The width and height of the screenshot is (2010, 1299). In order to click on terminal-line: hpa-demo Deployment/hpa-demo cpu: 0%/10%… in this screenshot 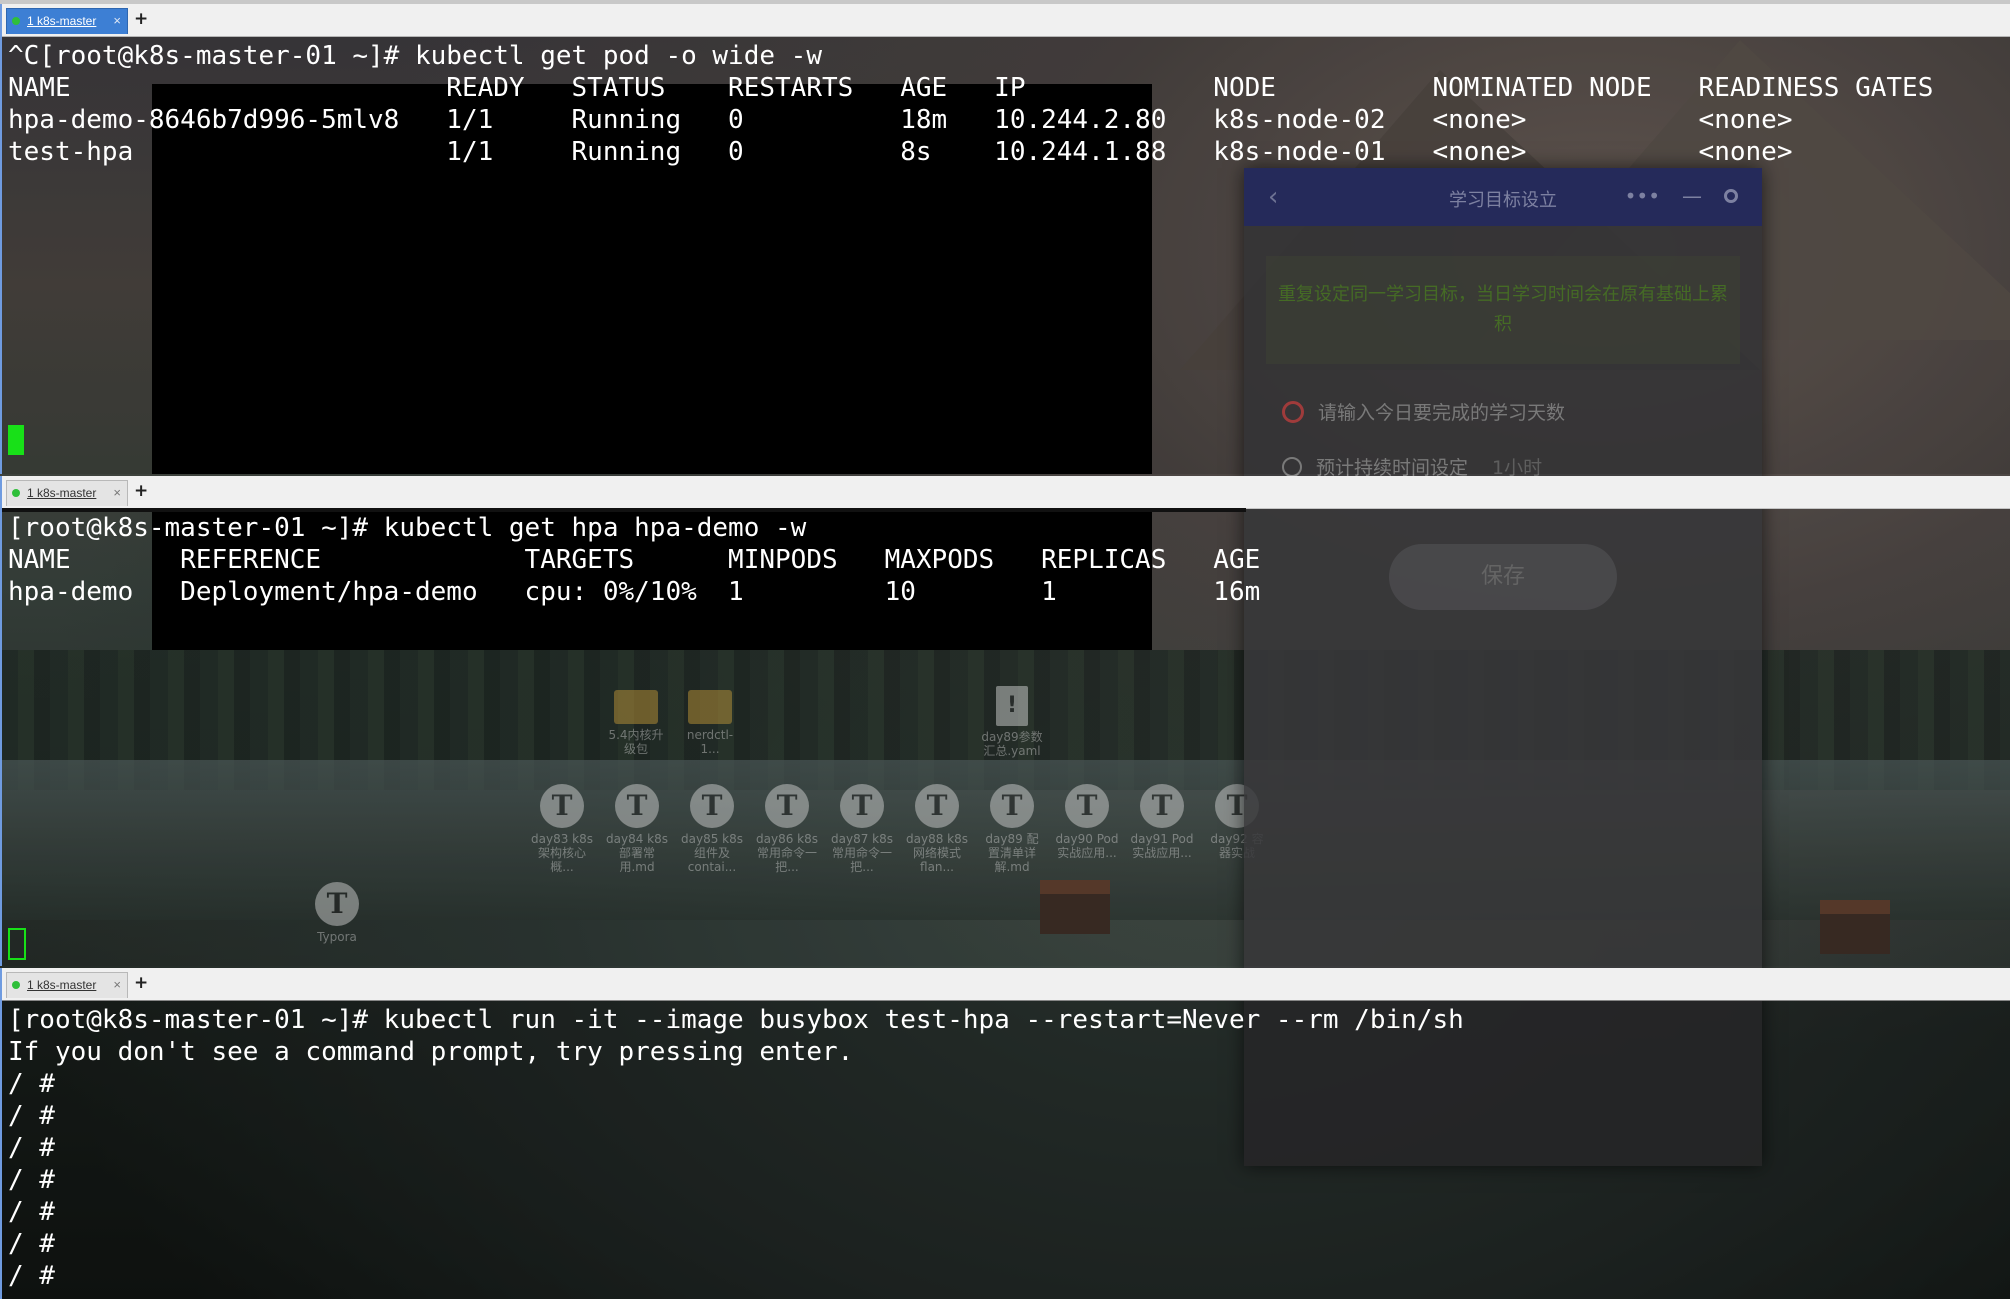, I will do `click(634, 592)`.